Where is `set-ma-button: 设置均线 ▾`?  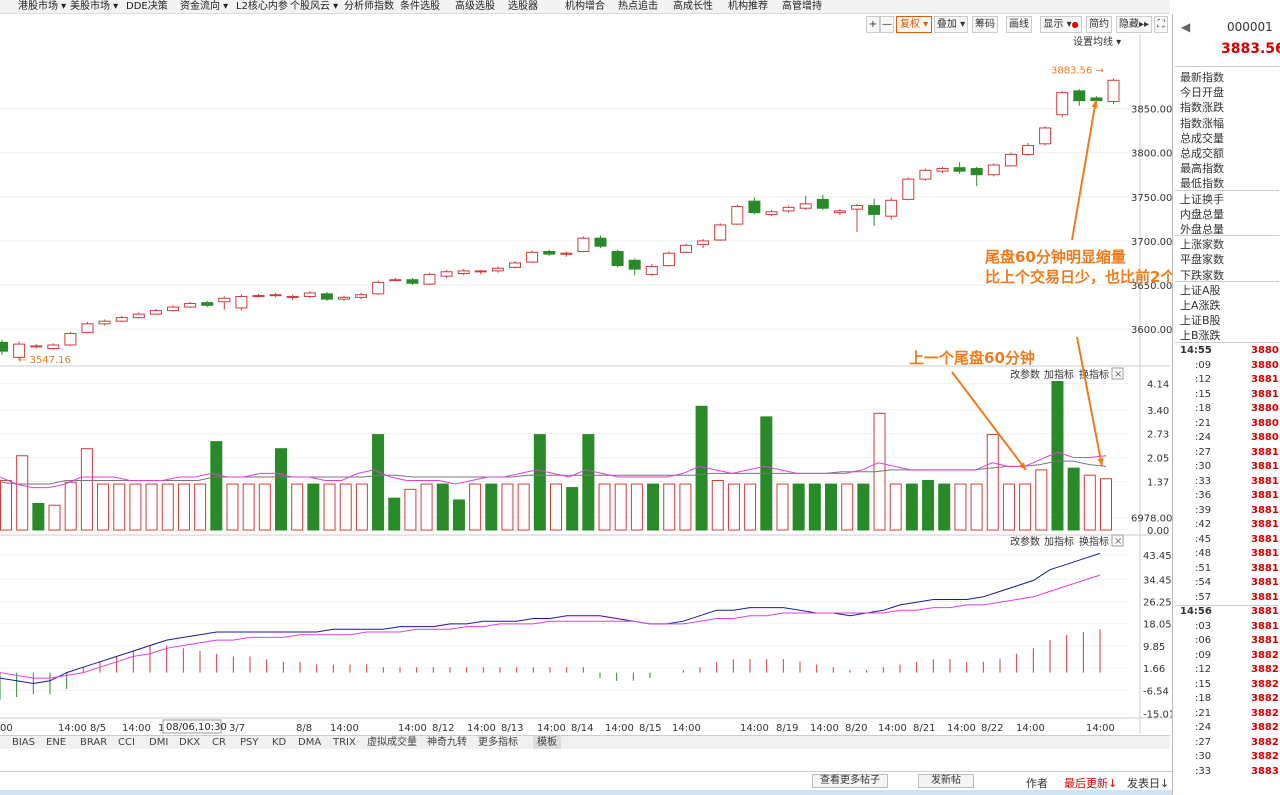 set-ma-button: 设置均线 ▾ is located at coordinates (1097, 41).